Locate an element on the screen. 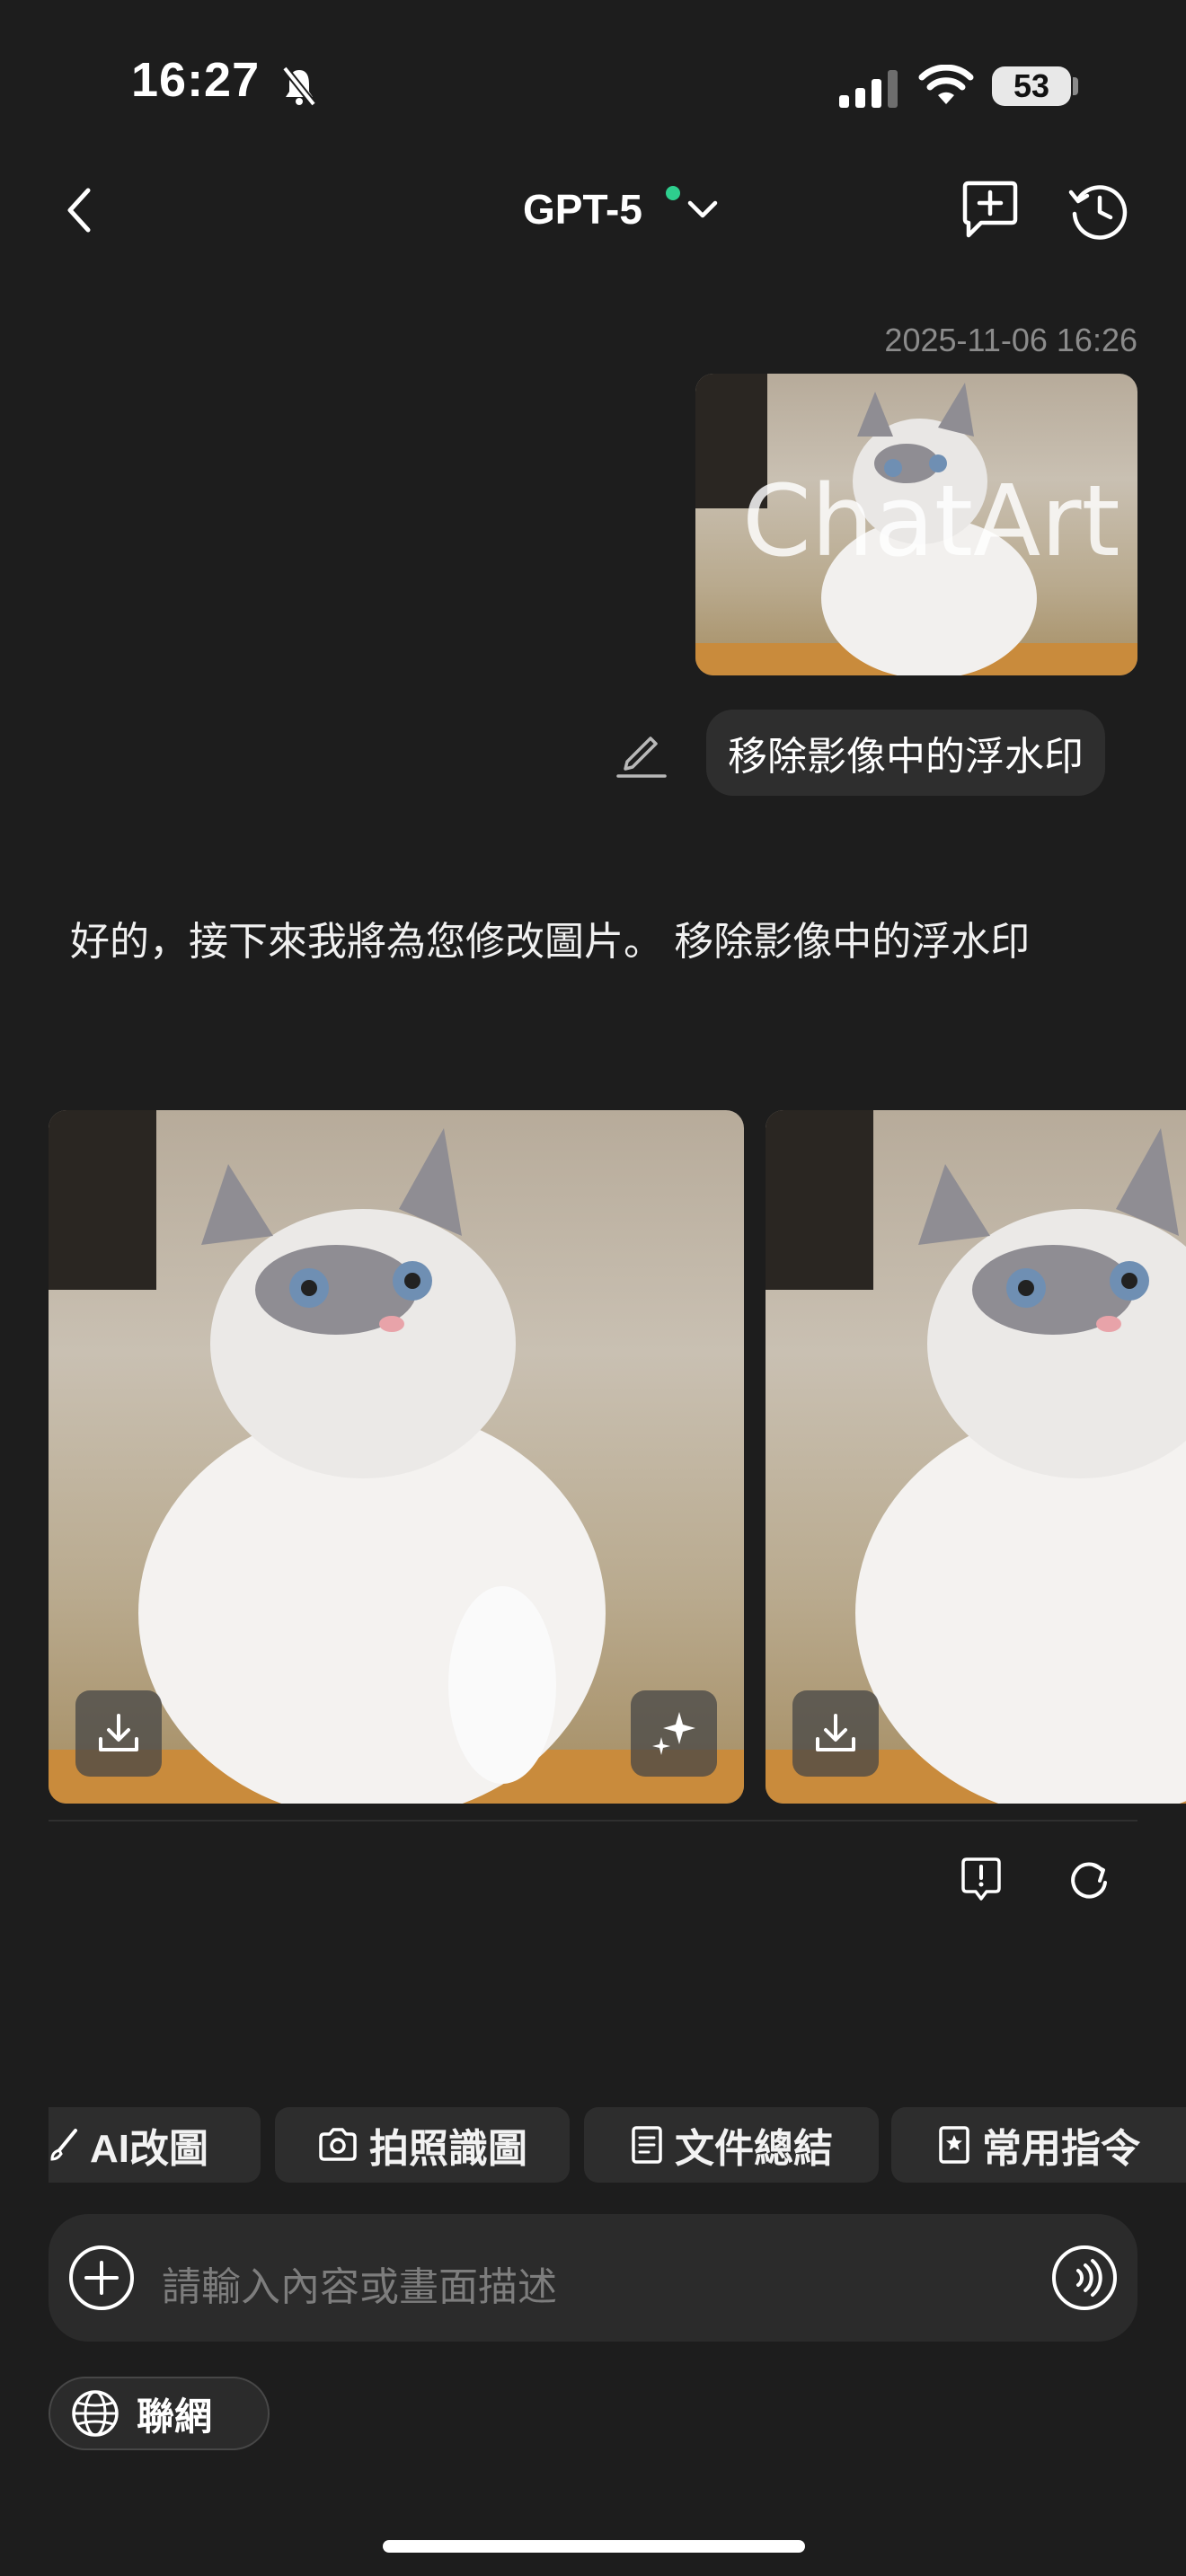  assistant-reply: 好的，接下來我將為您修改圖片。 移除影像中的浮水印 is located at coordinates (550, 942).